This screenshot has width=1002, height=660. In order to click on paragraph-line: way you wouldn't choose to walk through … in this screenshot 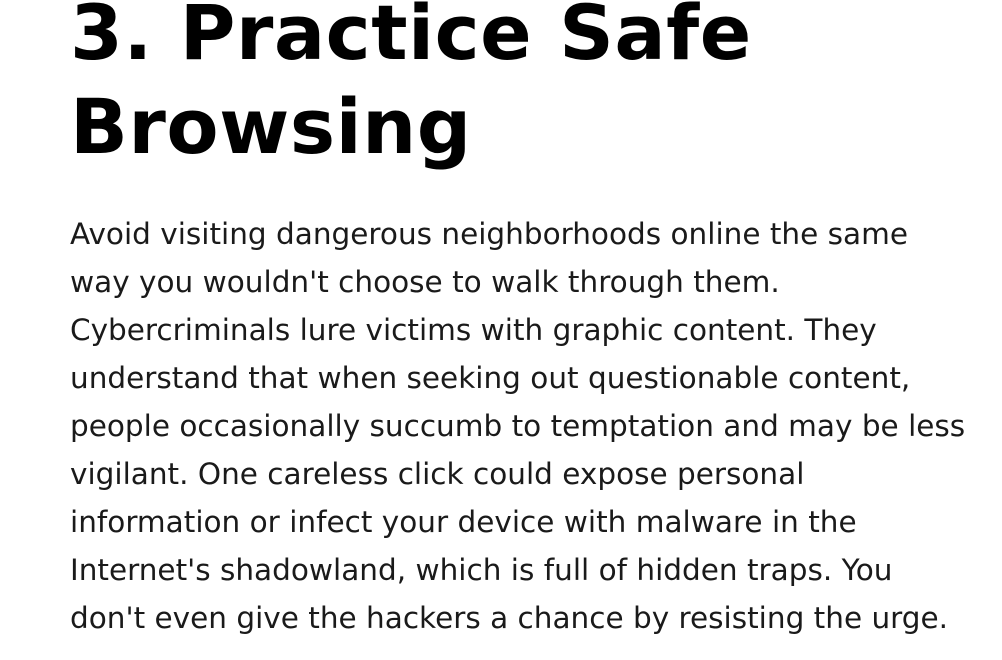, I will do `click(425, 282)`.